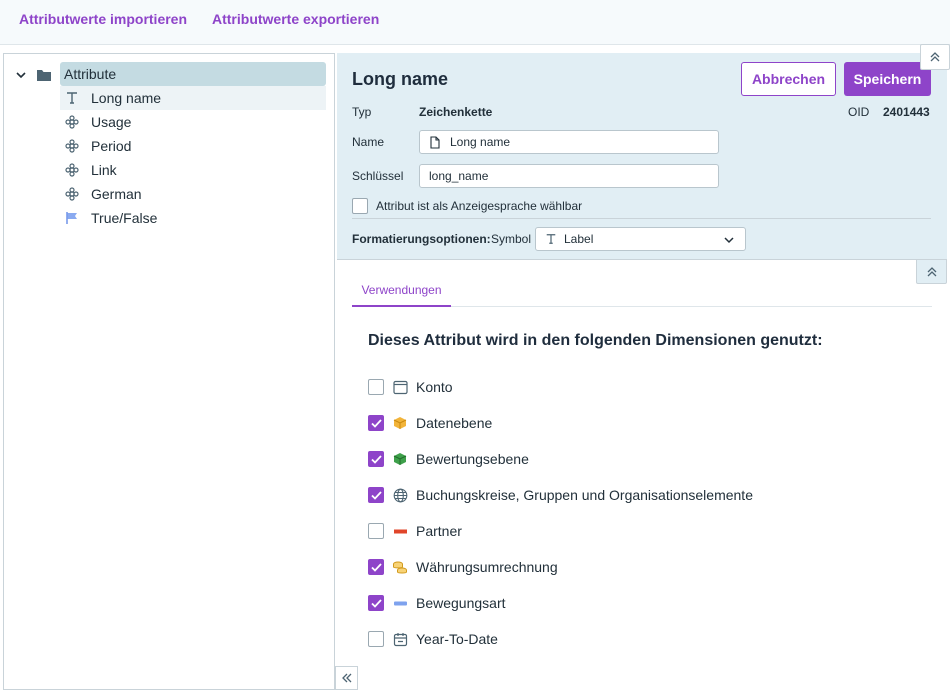 The image size is (950, 696). What do you see at coordinates (104, 170) in the screenshot?
I see `tree-item-label: Link` at bounding box center [104, 170].